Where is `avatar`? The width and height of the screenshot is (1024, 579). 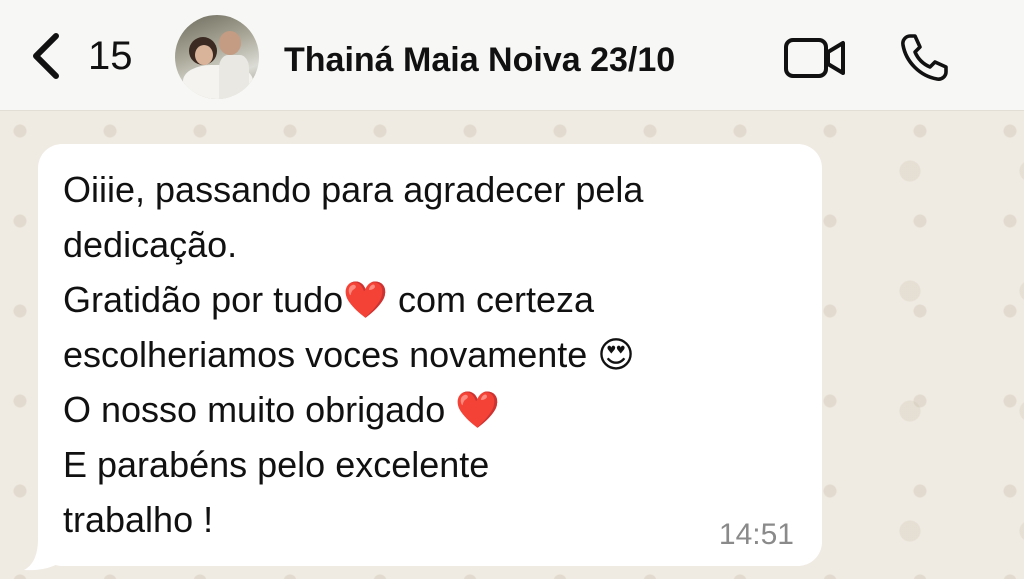
avatar is located at coordinates (217, 57).